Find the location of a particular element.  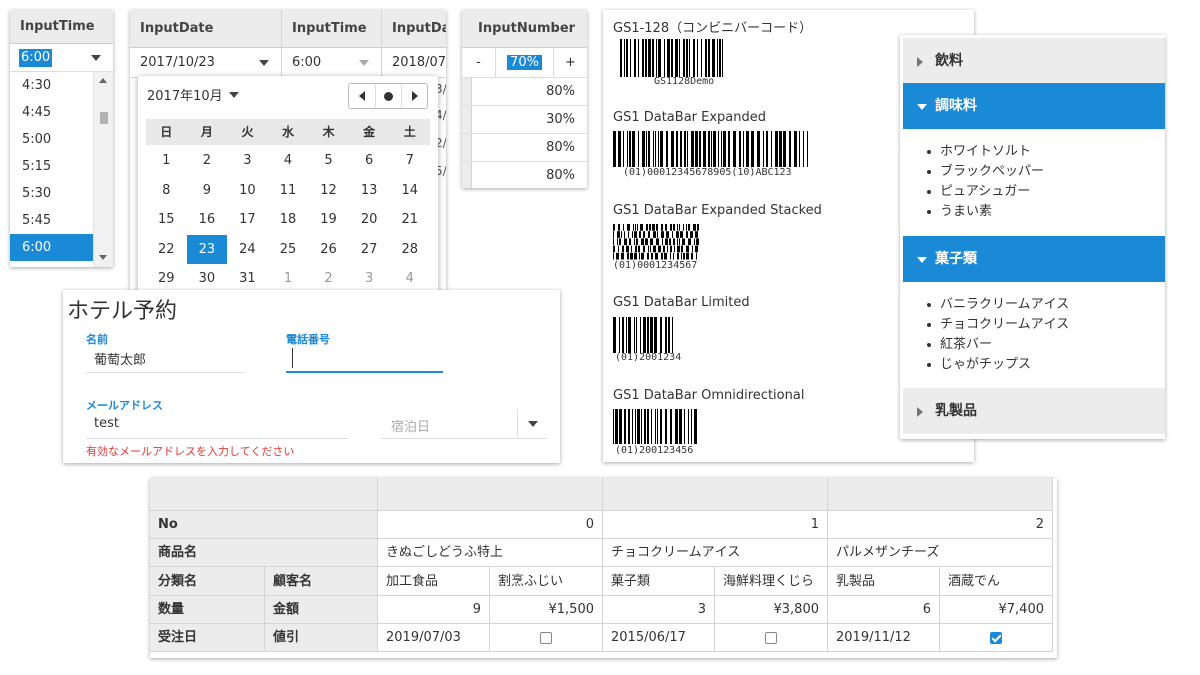

calendar-day: 21 is located at coordinates (409, 220).